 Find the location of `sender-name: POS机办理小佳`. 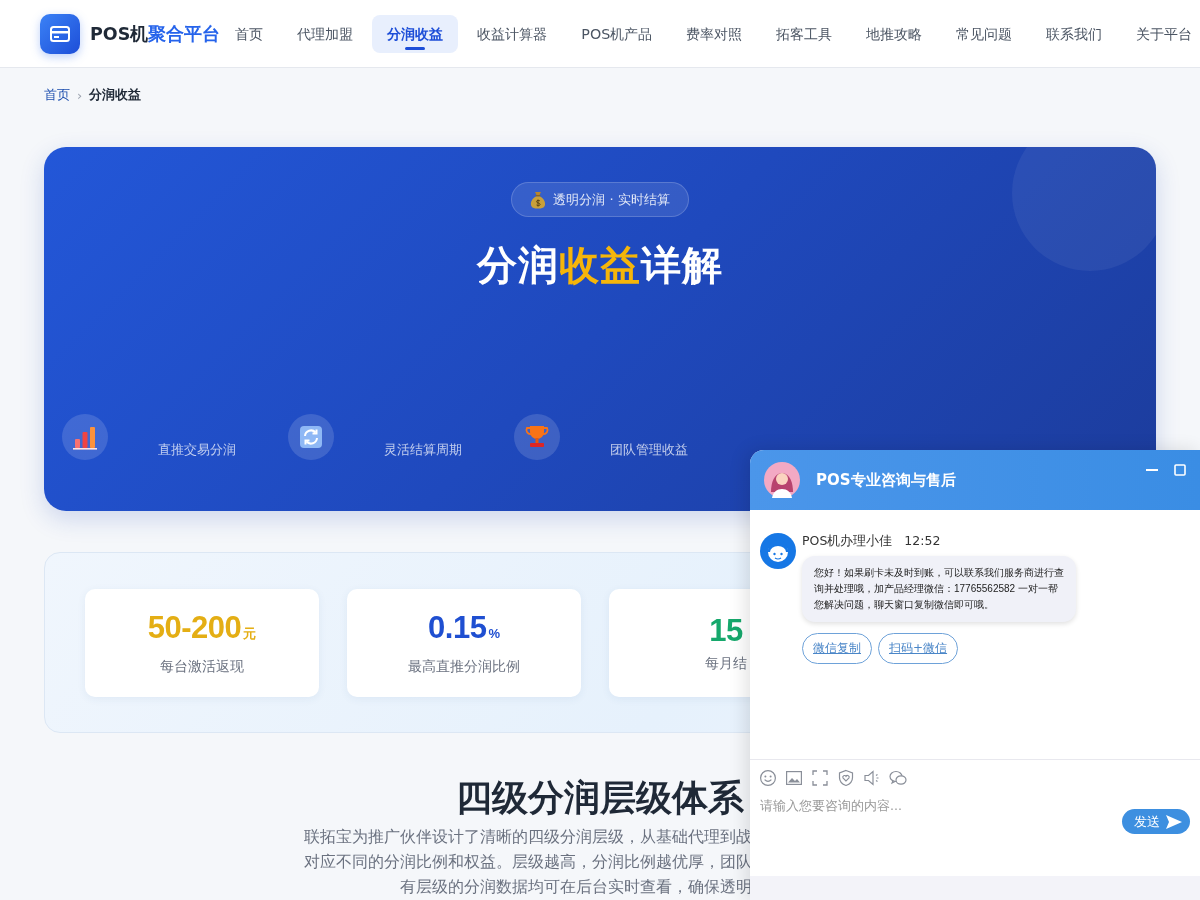

sender-name: POS机办理小佳 is located at coordinates (847, 541).